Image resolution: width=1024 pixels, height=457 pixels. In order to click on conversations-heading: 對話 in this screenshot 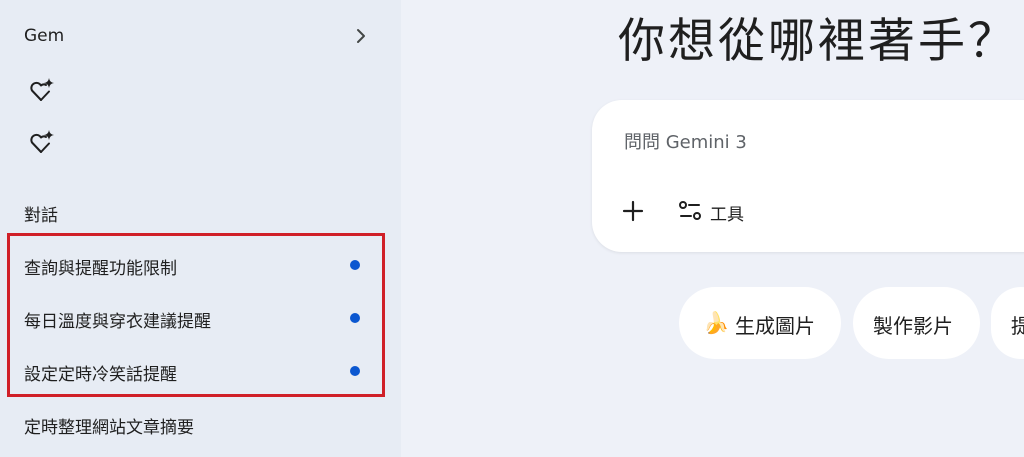, I will do `click(41, 216)`.